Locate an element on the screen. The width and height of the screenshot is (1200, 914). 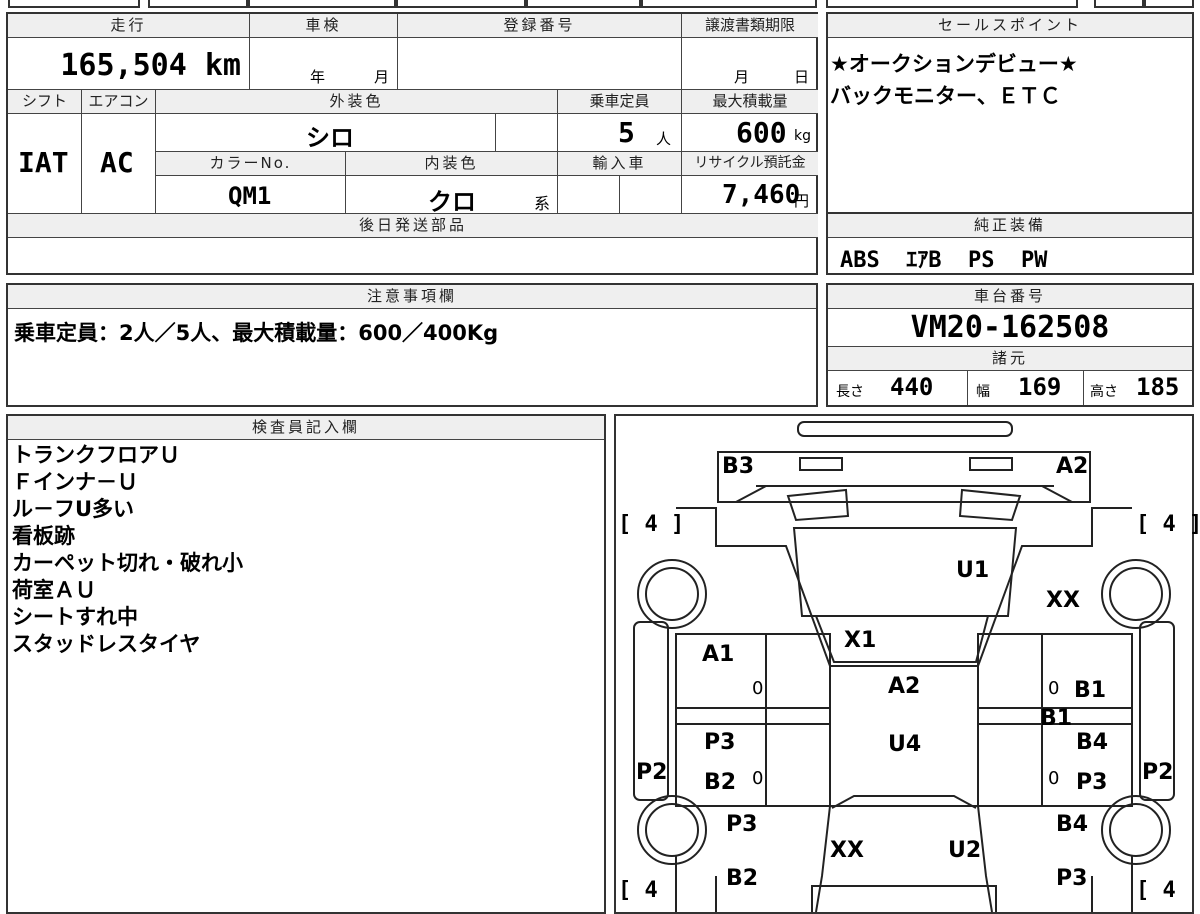
damage-mark: A1 is located at coordinates (718, 654).